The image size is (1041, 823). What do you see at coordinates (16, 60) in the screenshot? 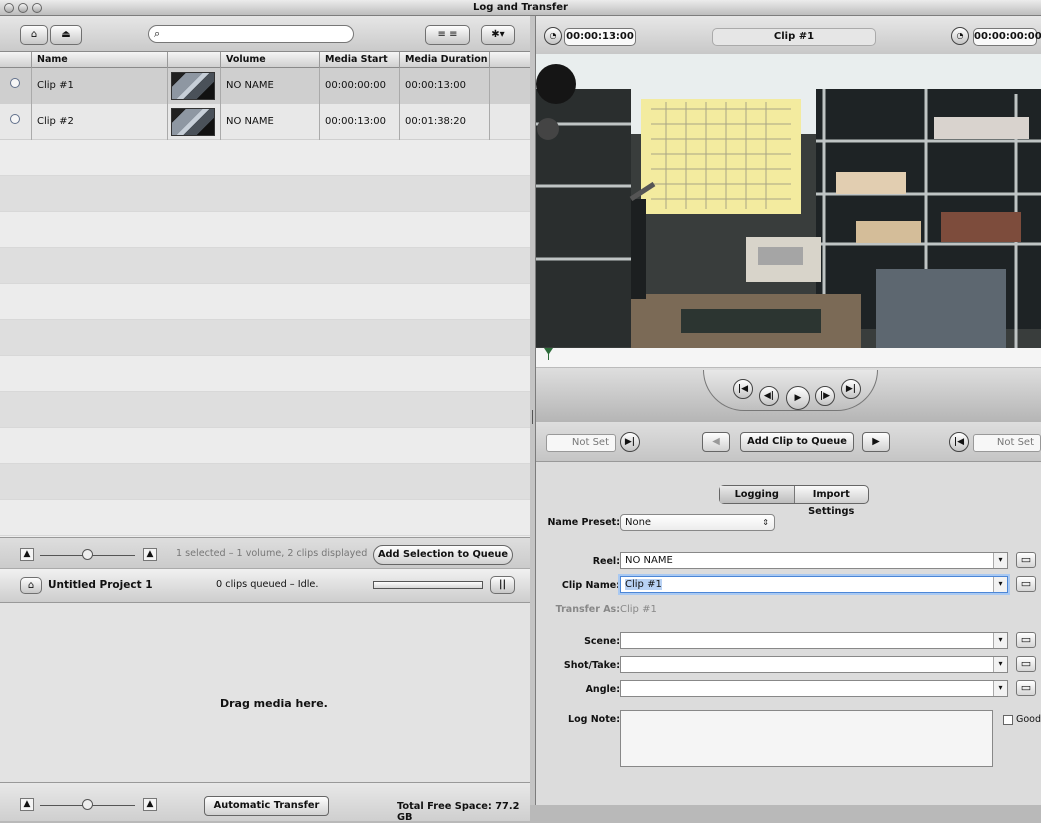
I see `selection-column-header` at bounding box center [16, 60].